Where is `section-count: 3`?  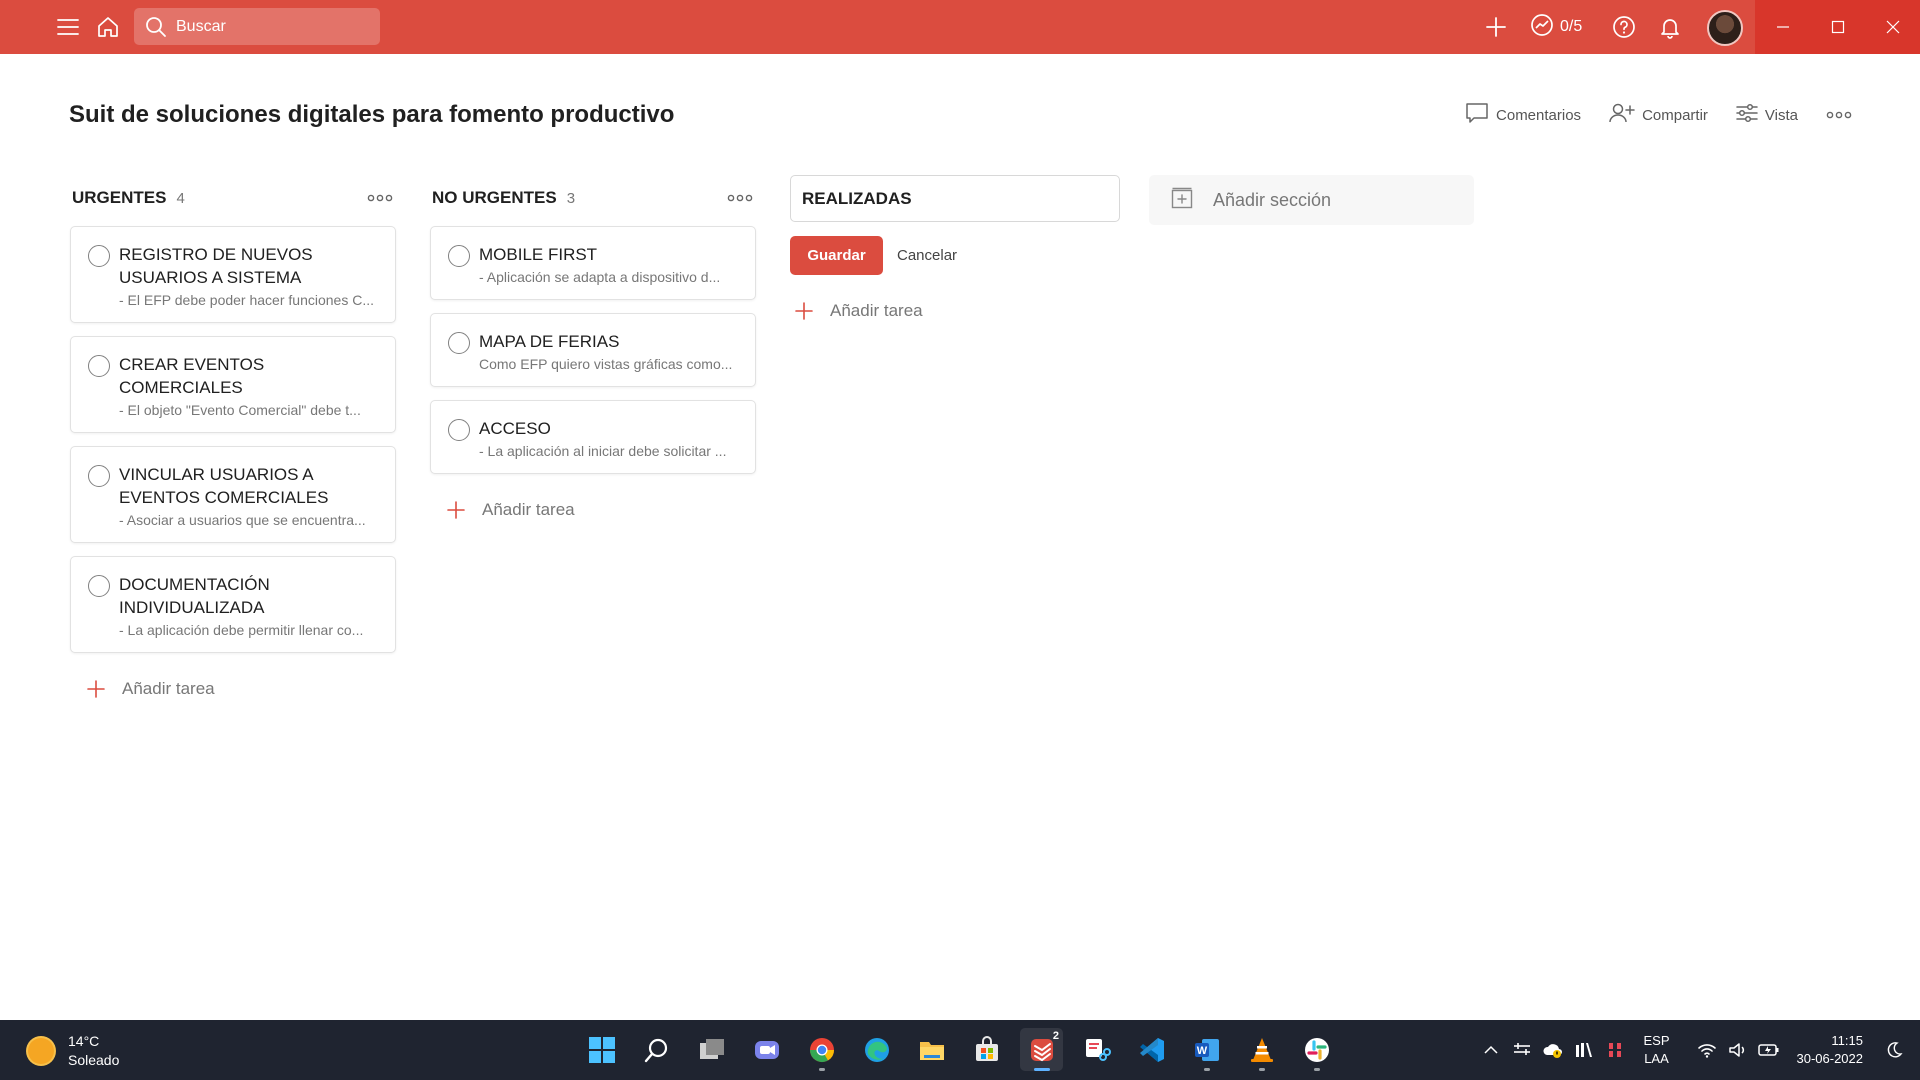 section-count: 3 is located at coordinates (571, 198).